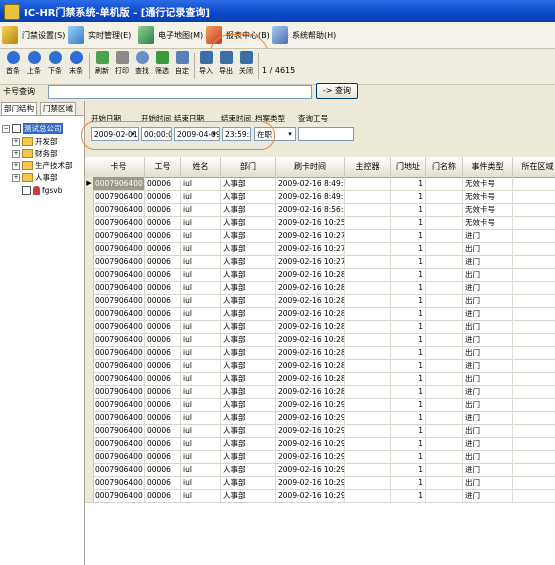 This screenshot has width=555, height=565. What do you see at coordinates (310, 167) in the screenshot?
I see `column-header: 刷卡时间` at bounding box center [310, 167].